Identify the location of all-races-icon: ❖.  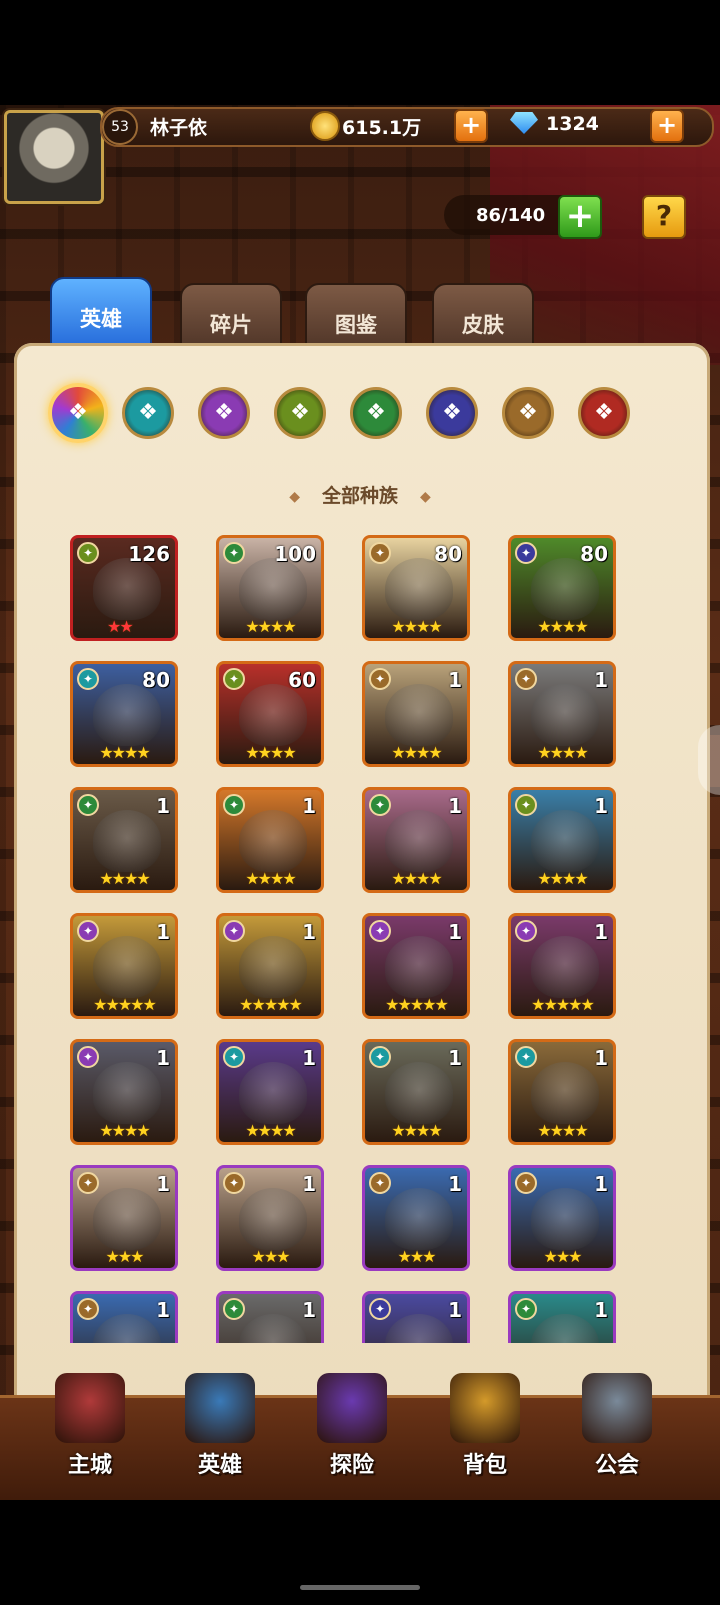
(78, 413).